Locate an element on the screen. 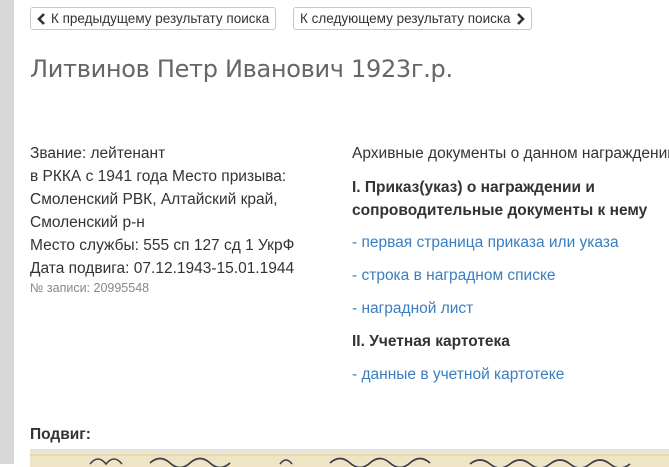  chevron-left-icon is located at coordinates (41, 18).